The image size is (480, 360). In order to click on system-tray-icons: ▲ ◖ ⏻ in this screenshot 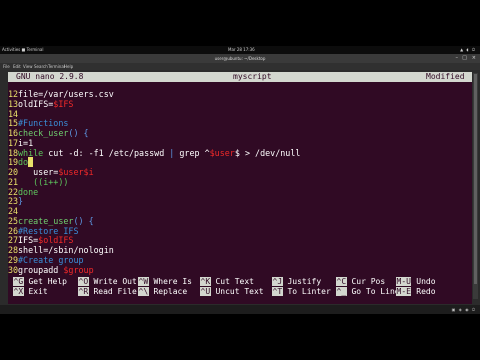, I will do `click(468, 49)`.